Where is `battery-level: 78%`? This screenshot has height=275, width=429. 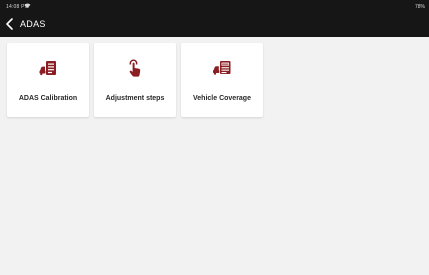
battery-level: 78% is located at coordinates (419, 7).